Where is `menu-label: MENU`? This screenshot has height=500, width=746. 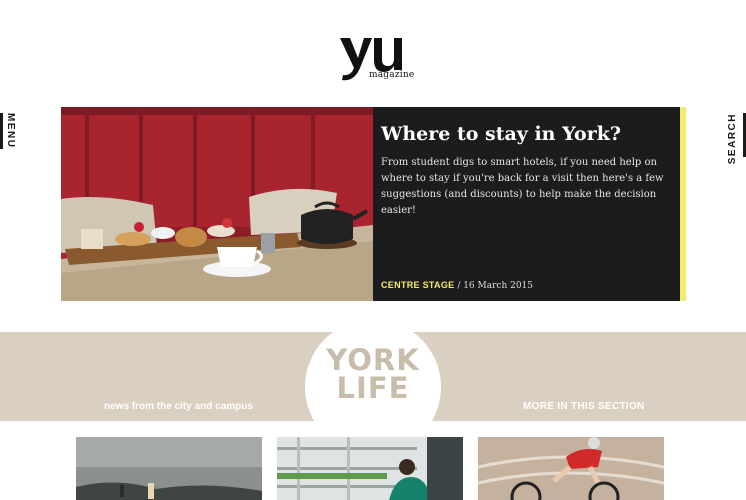
menu-label: MENU is located at coordinates (10, 131).